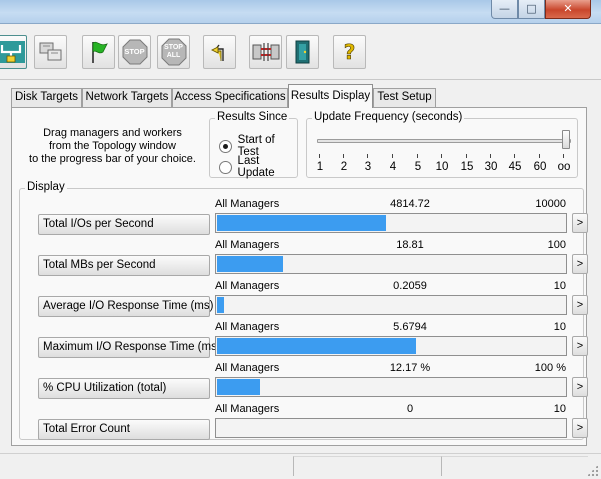 The height and width of the screenshot is (479, 601). What do you see at coordinates (219, 52) in the screenshot?
I see `reset-workers-button` at bounding box center [219, 52].